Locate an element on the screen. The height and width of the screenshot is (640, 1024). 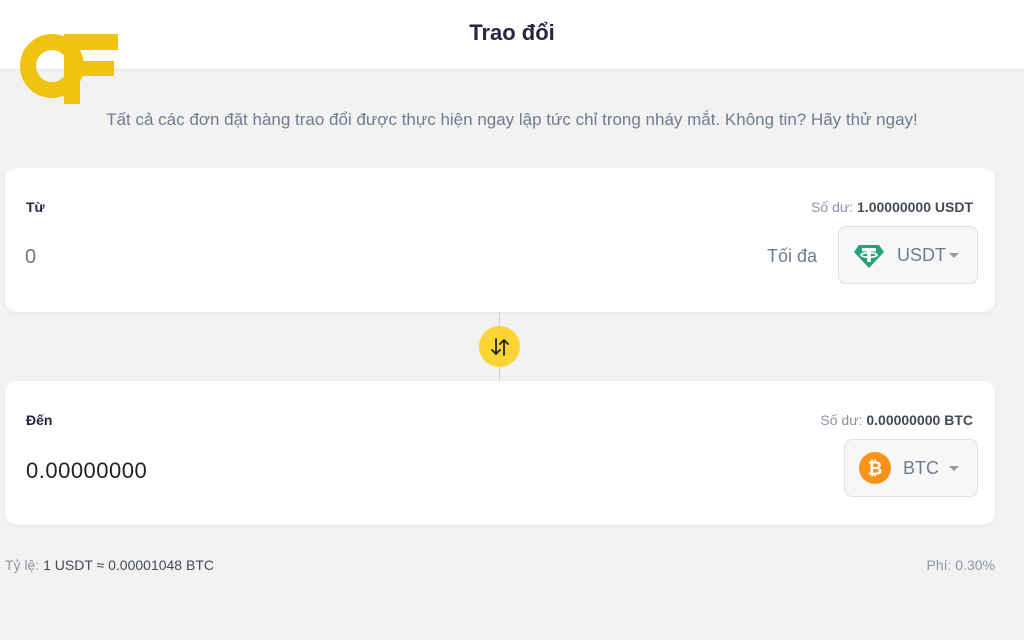
from-asset-name: USDT is located at coordinates (921, 254).